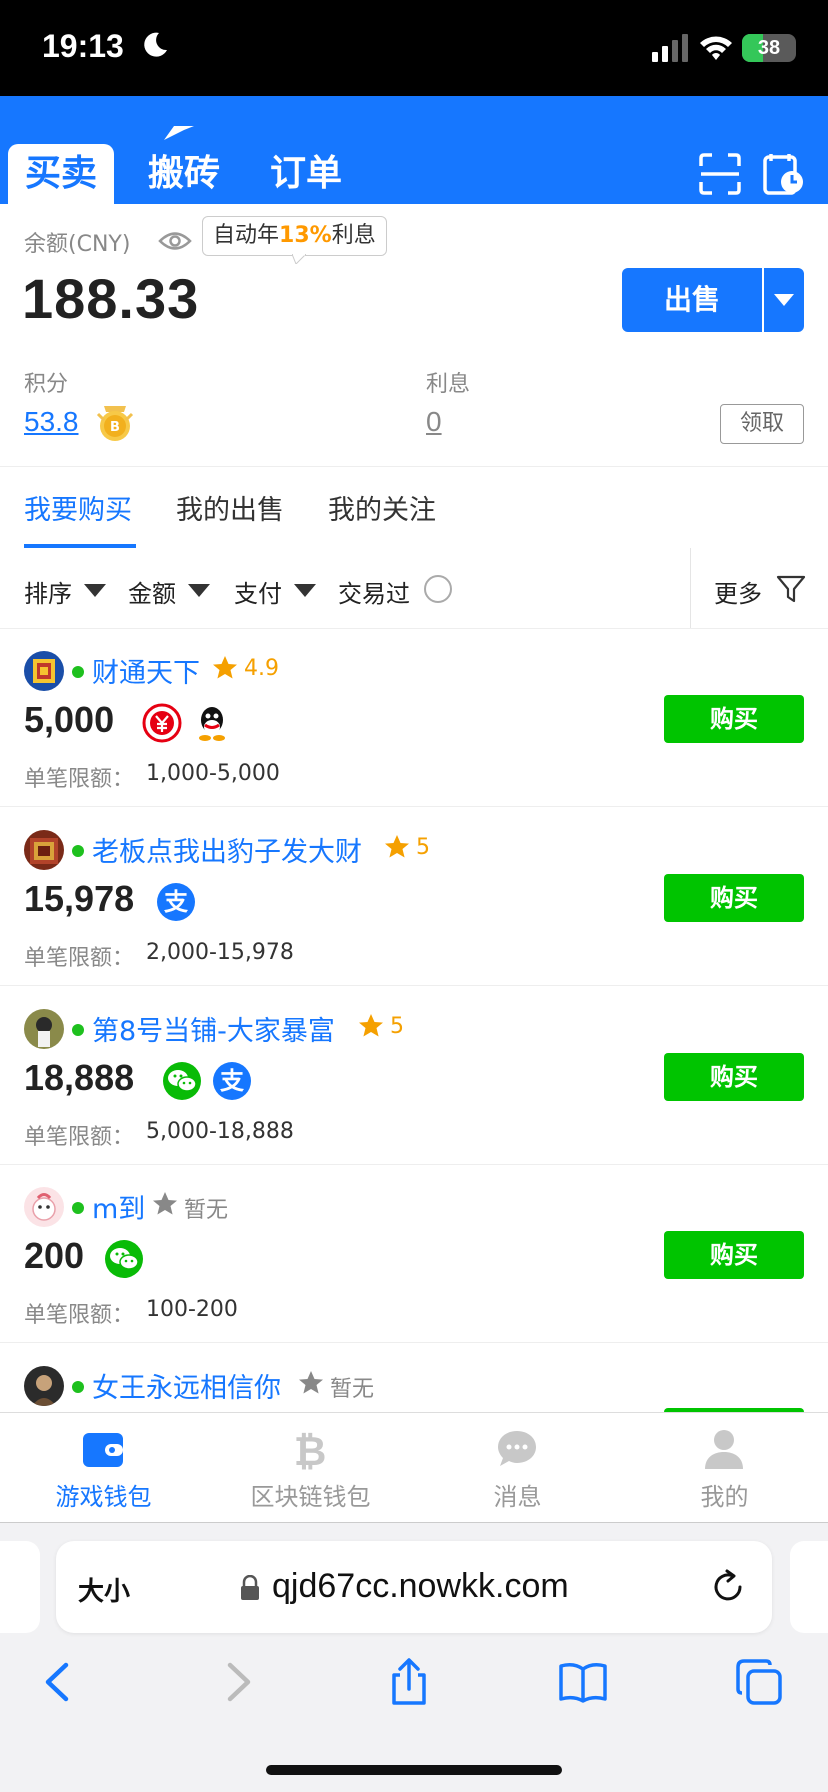 This screenshot has width=828, height=1792. Describe the element at coordinates (720, 174) in the screenshot. I see `scan-icon` at that location.